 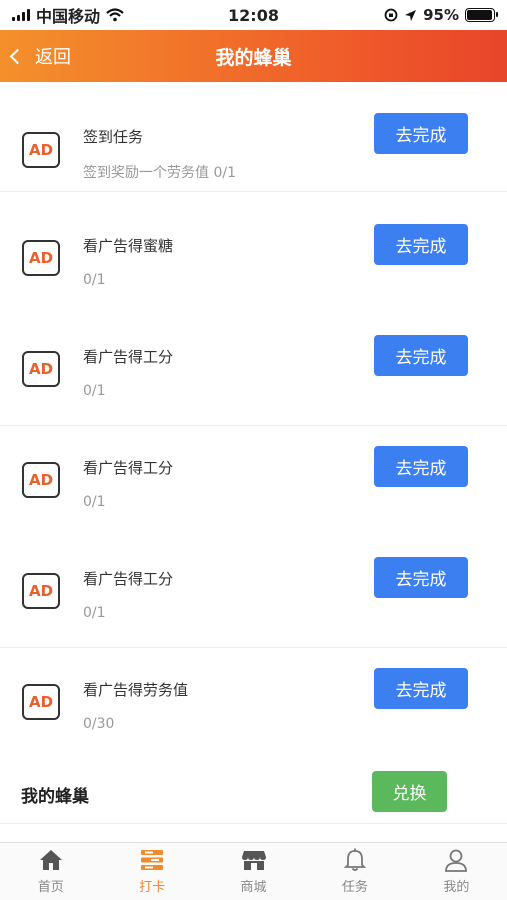 I want to click on tab-label: 任务, so click(x=354, y=887).